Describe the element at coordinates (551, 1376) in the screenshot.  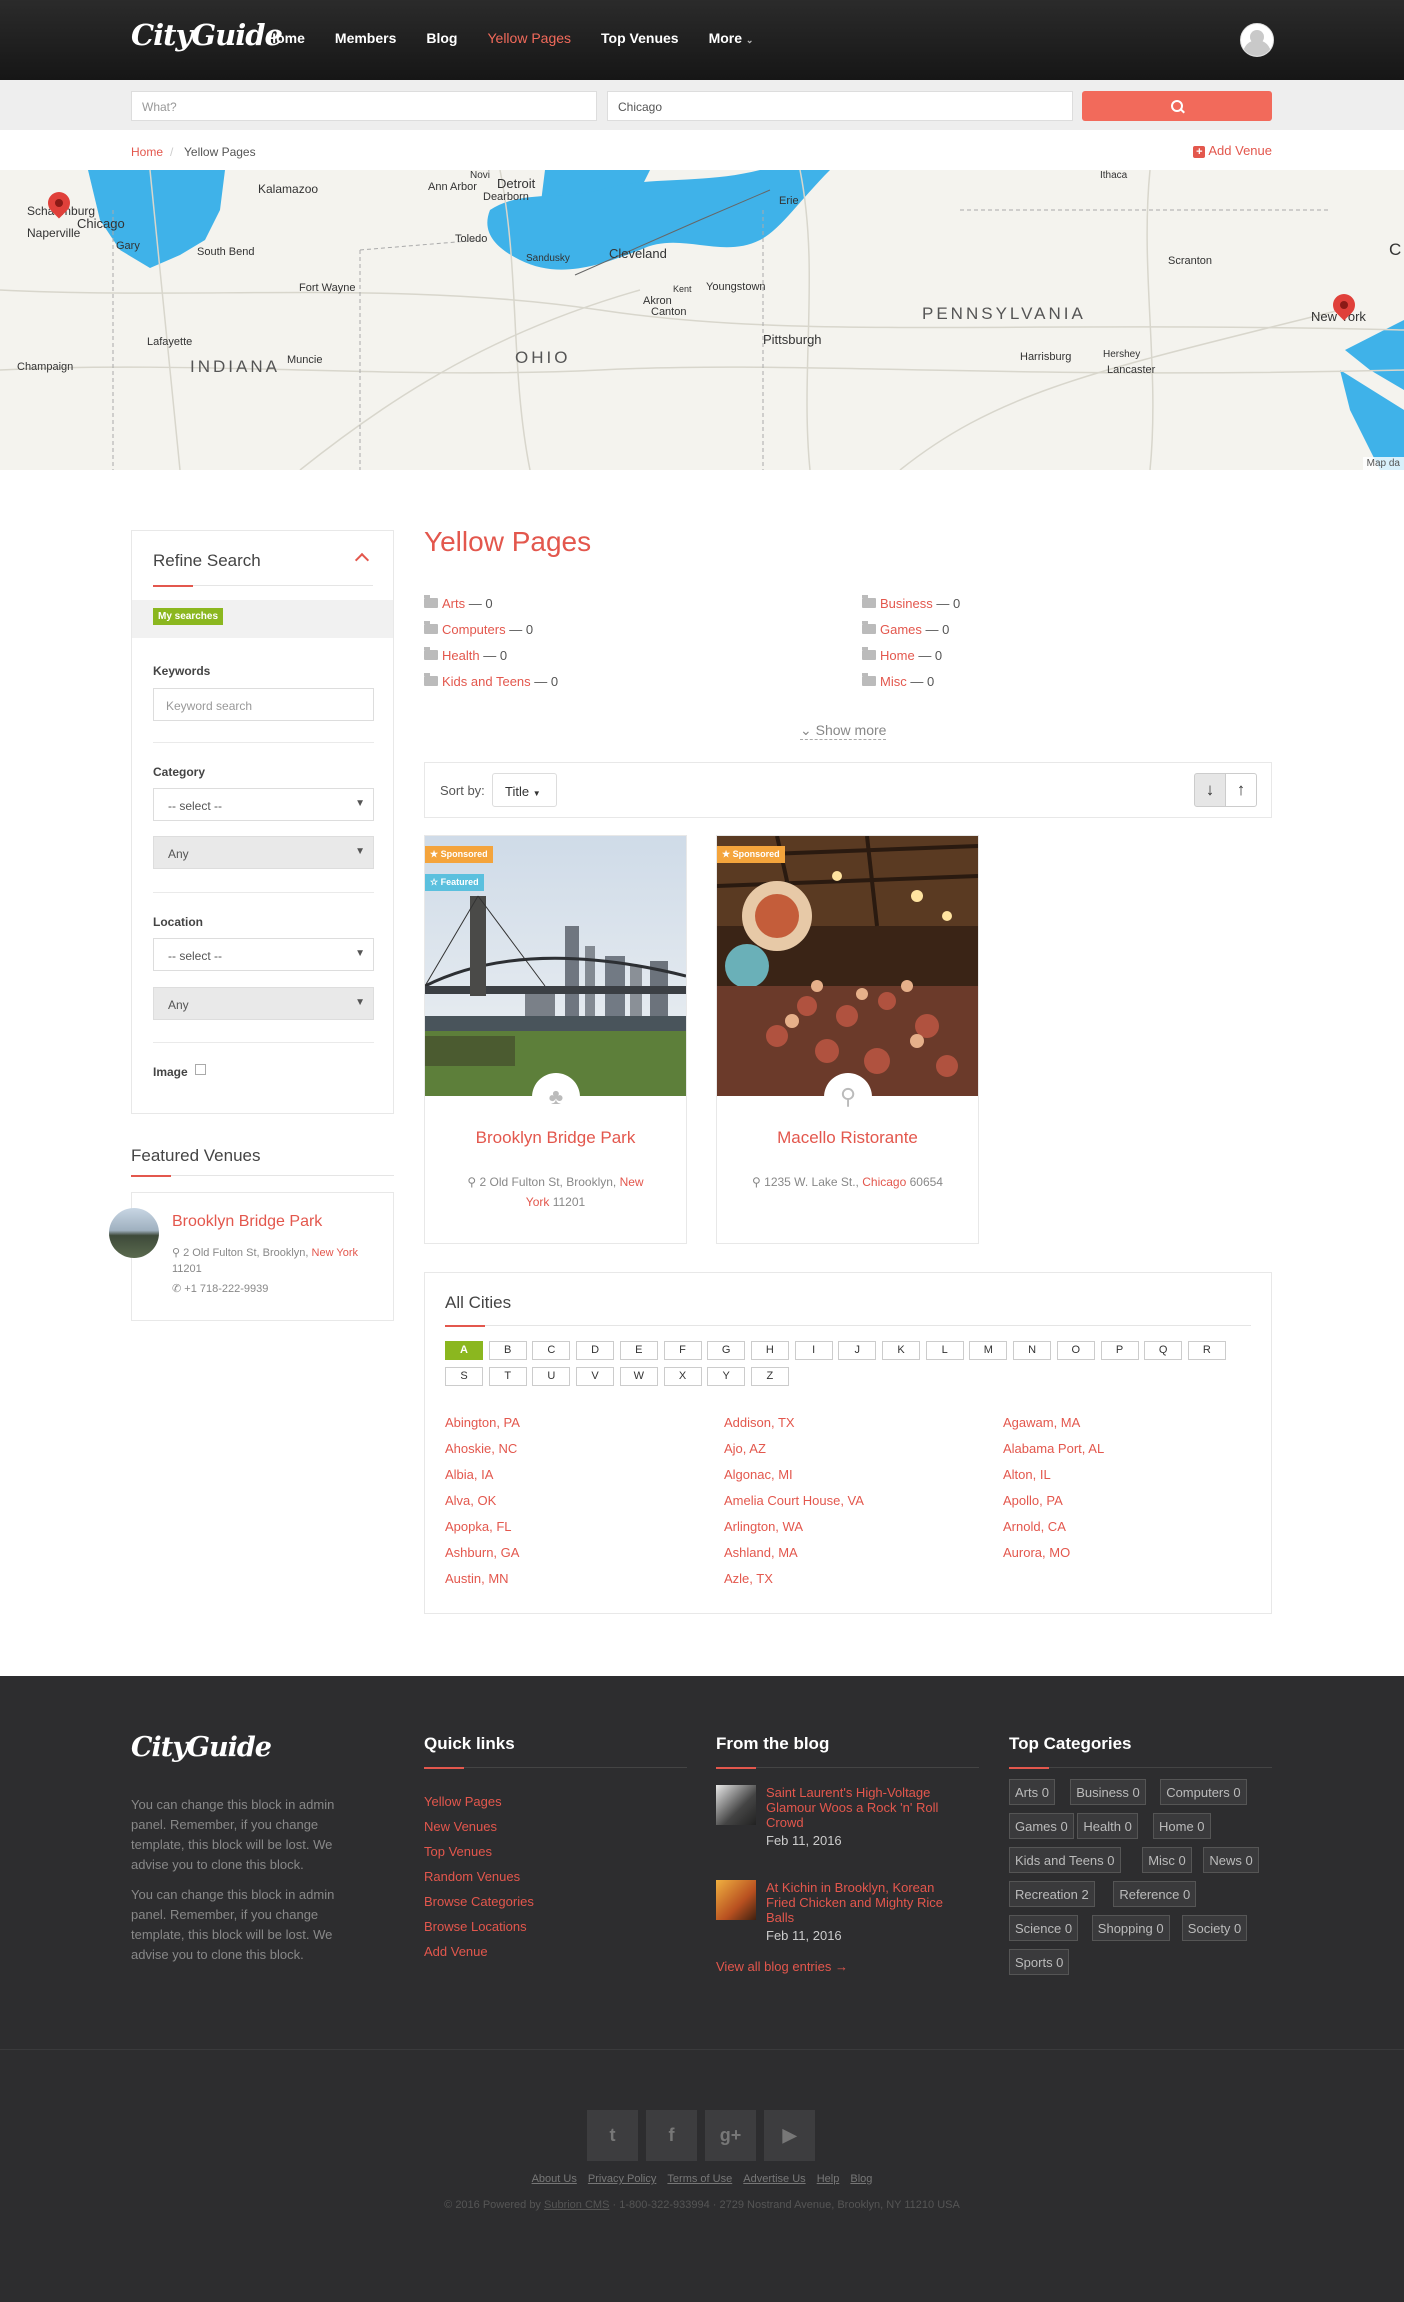
I see `letter-filter-u: U` at that location.